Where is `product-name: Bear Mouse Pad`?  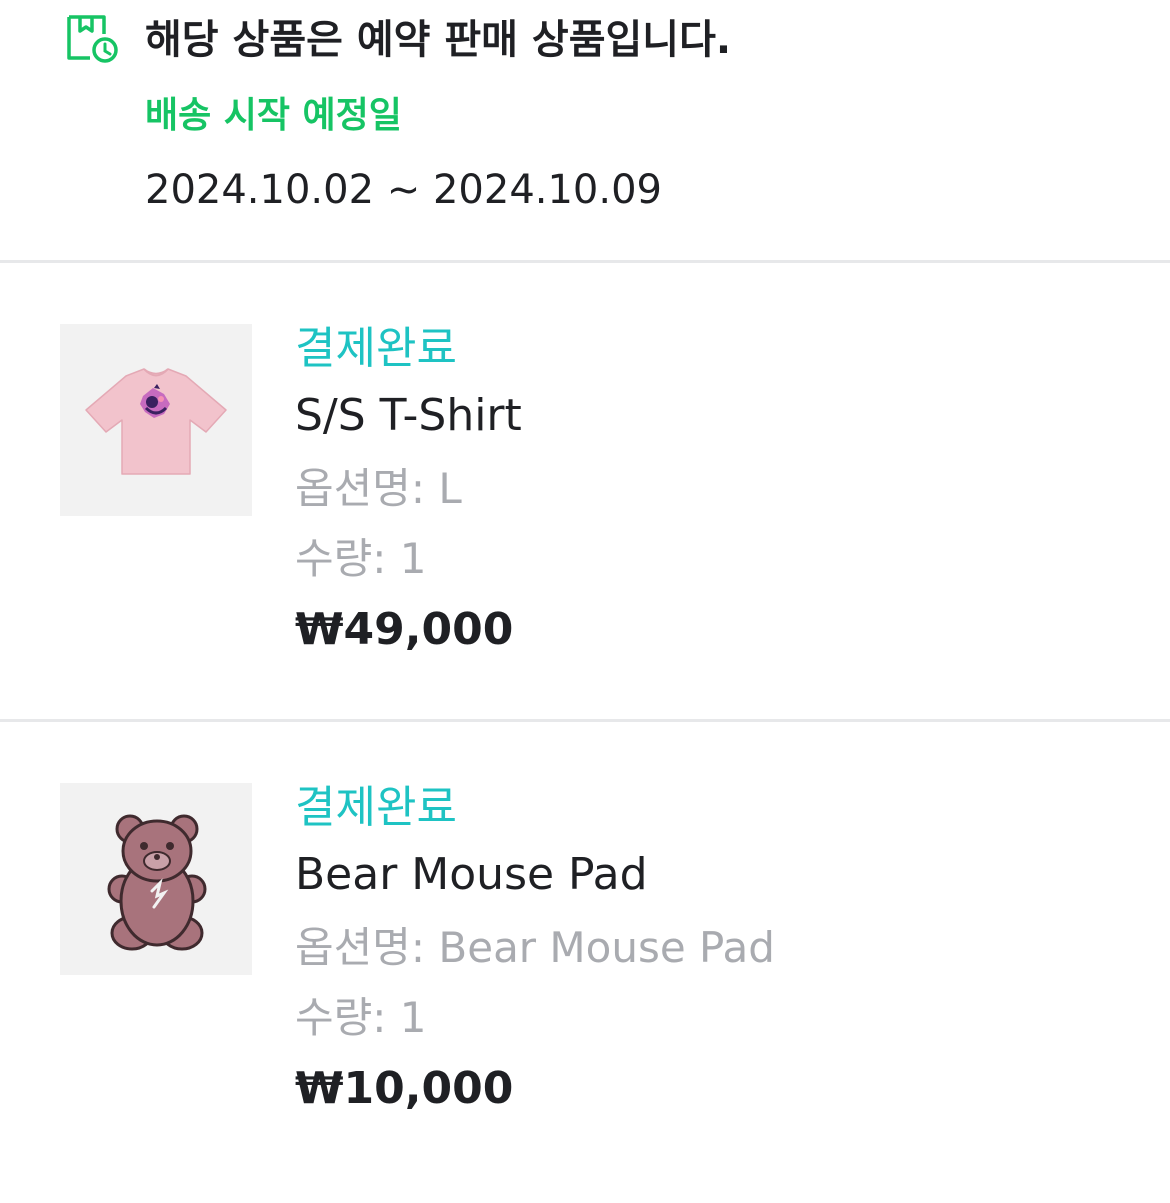 product-name: Bear Mouse Pad is located at coordinates (471, 875).